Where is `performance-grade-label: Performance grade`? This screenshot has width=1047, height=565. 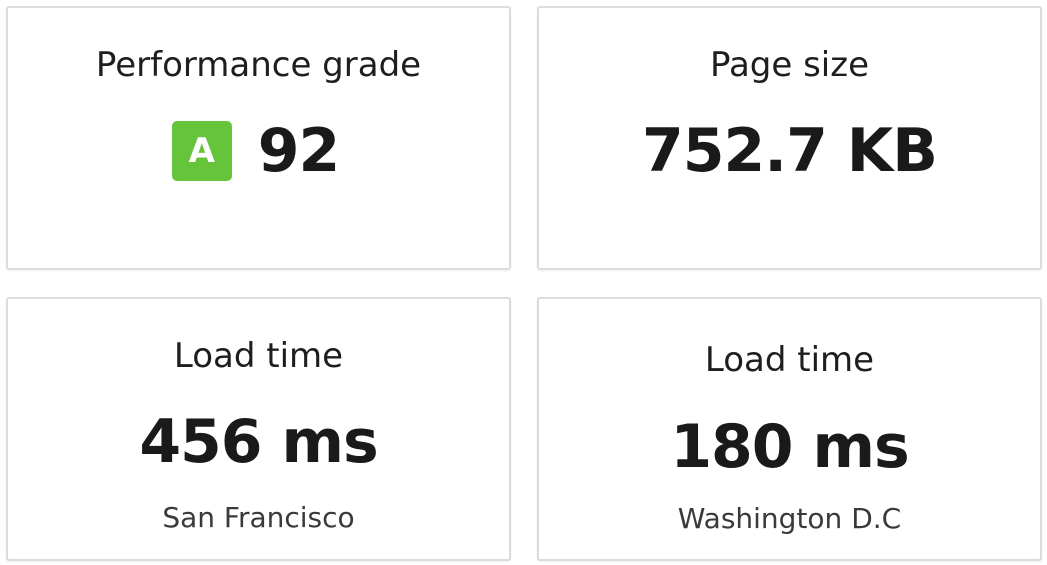
performance-grade-label: Performance grade is located at coordinates (258, 65).